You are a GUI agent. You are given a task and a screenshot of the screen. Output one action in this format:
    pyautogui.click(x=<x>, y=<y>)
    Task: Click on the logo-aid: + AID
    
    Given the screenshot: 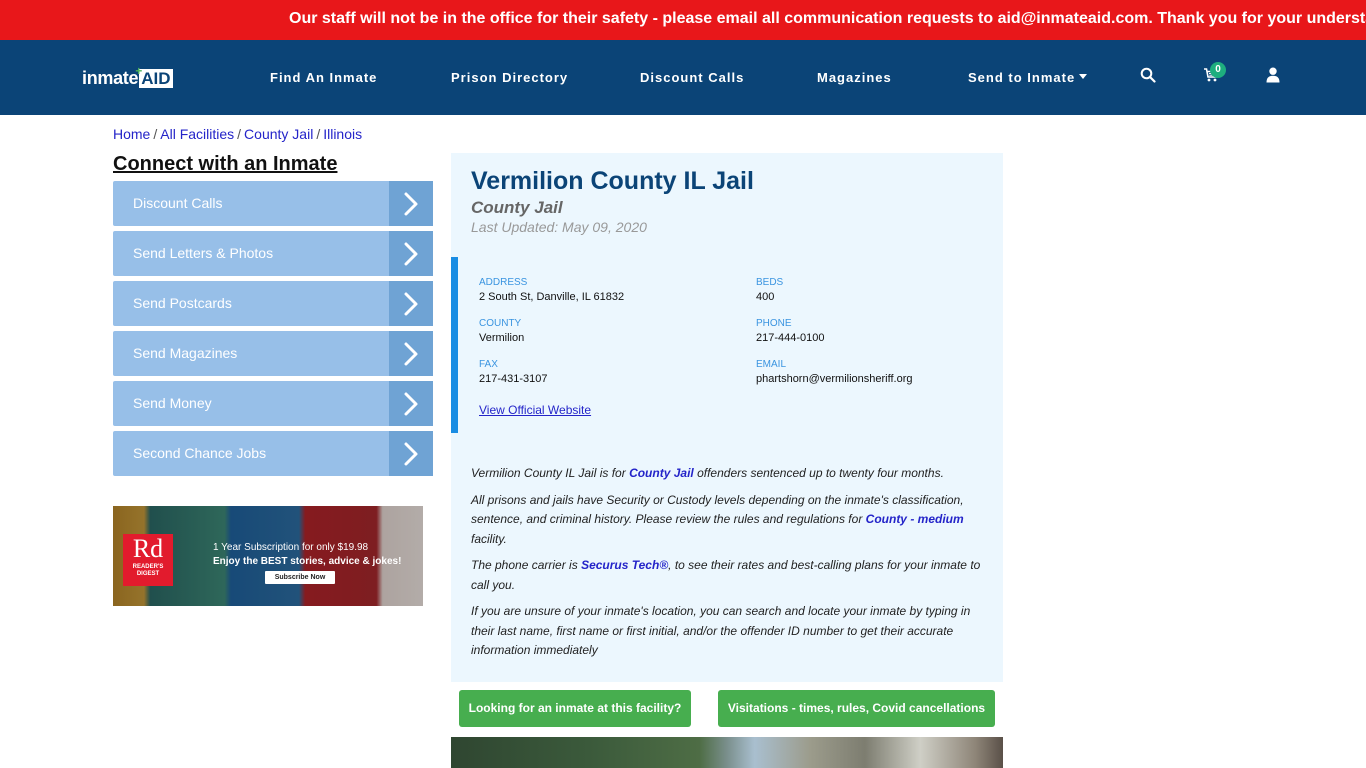 What is the action you would take?
    pyautogui.click(x=154, y=76)
    